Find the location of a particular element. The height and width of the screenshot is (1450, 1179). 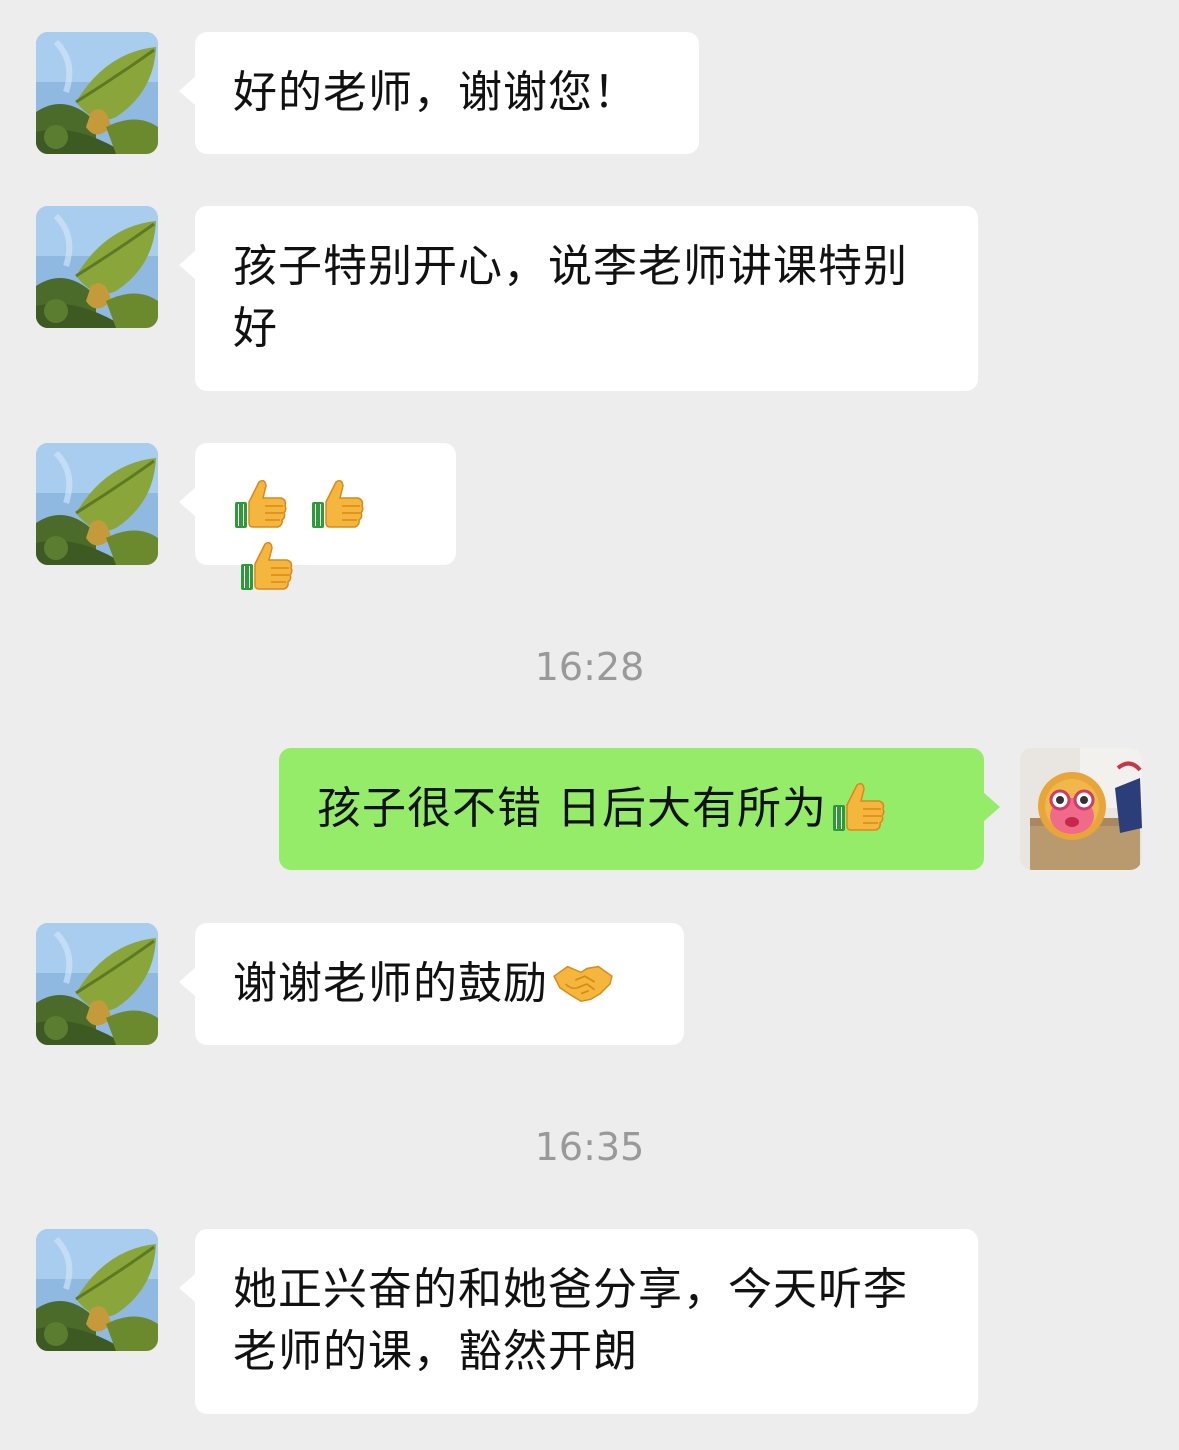

message-bubble-outgoing: 孩子很不错 日后大有所为 is located at coordinates (639, 809).